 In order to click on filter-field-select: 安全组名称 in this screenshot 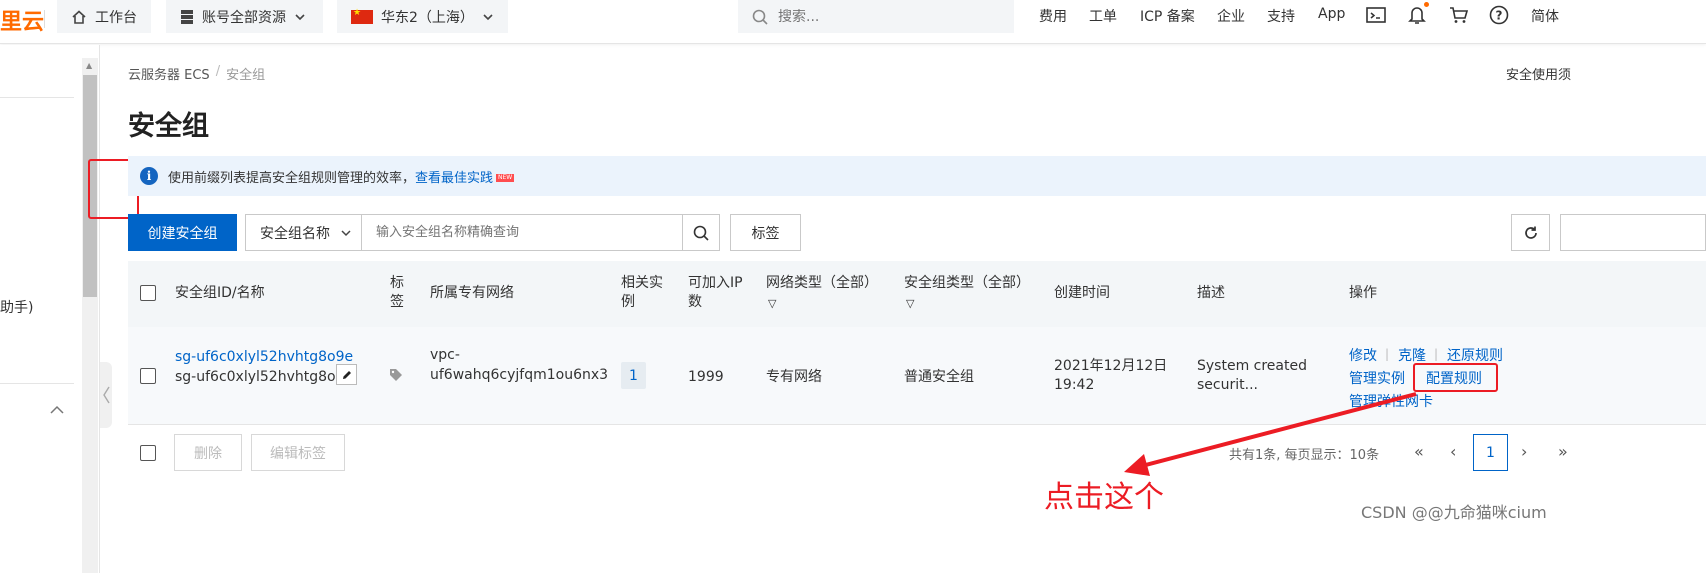, I will do `click(303, 232)`.